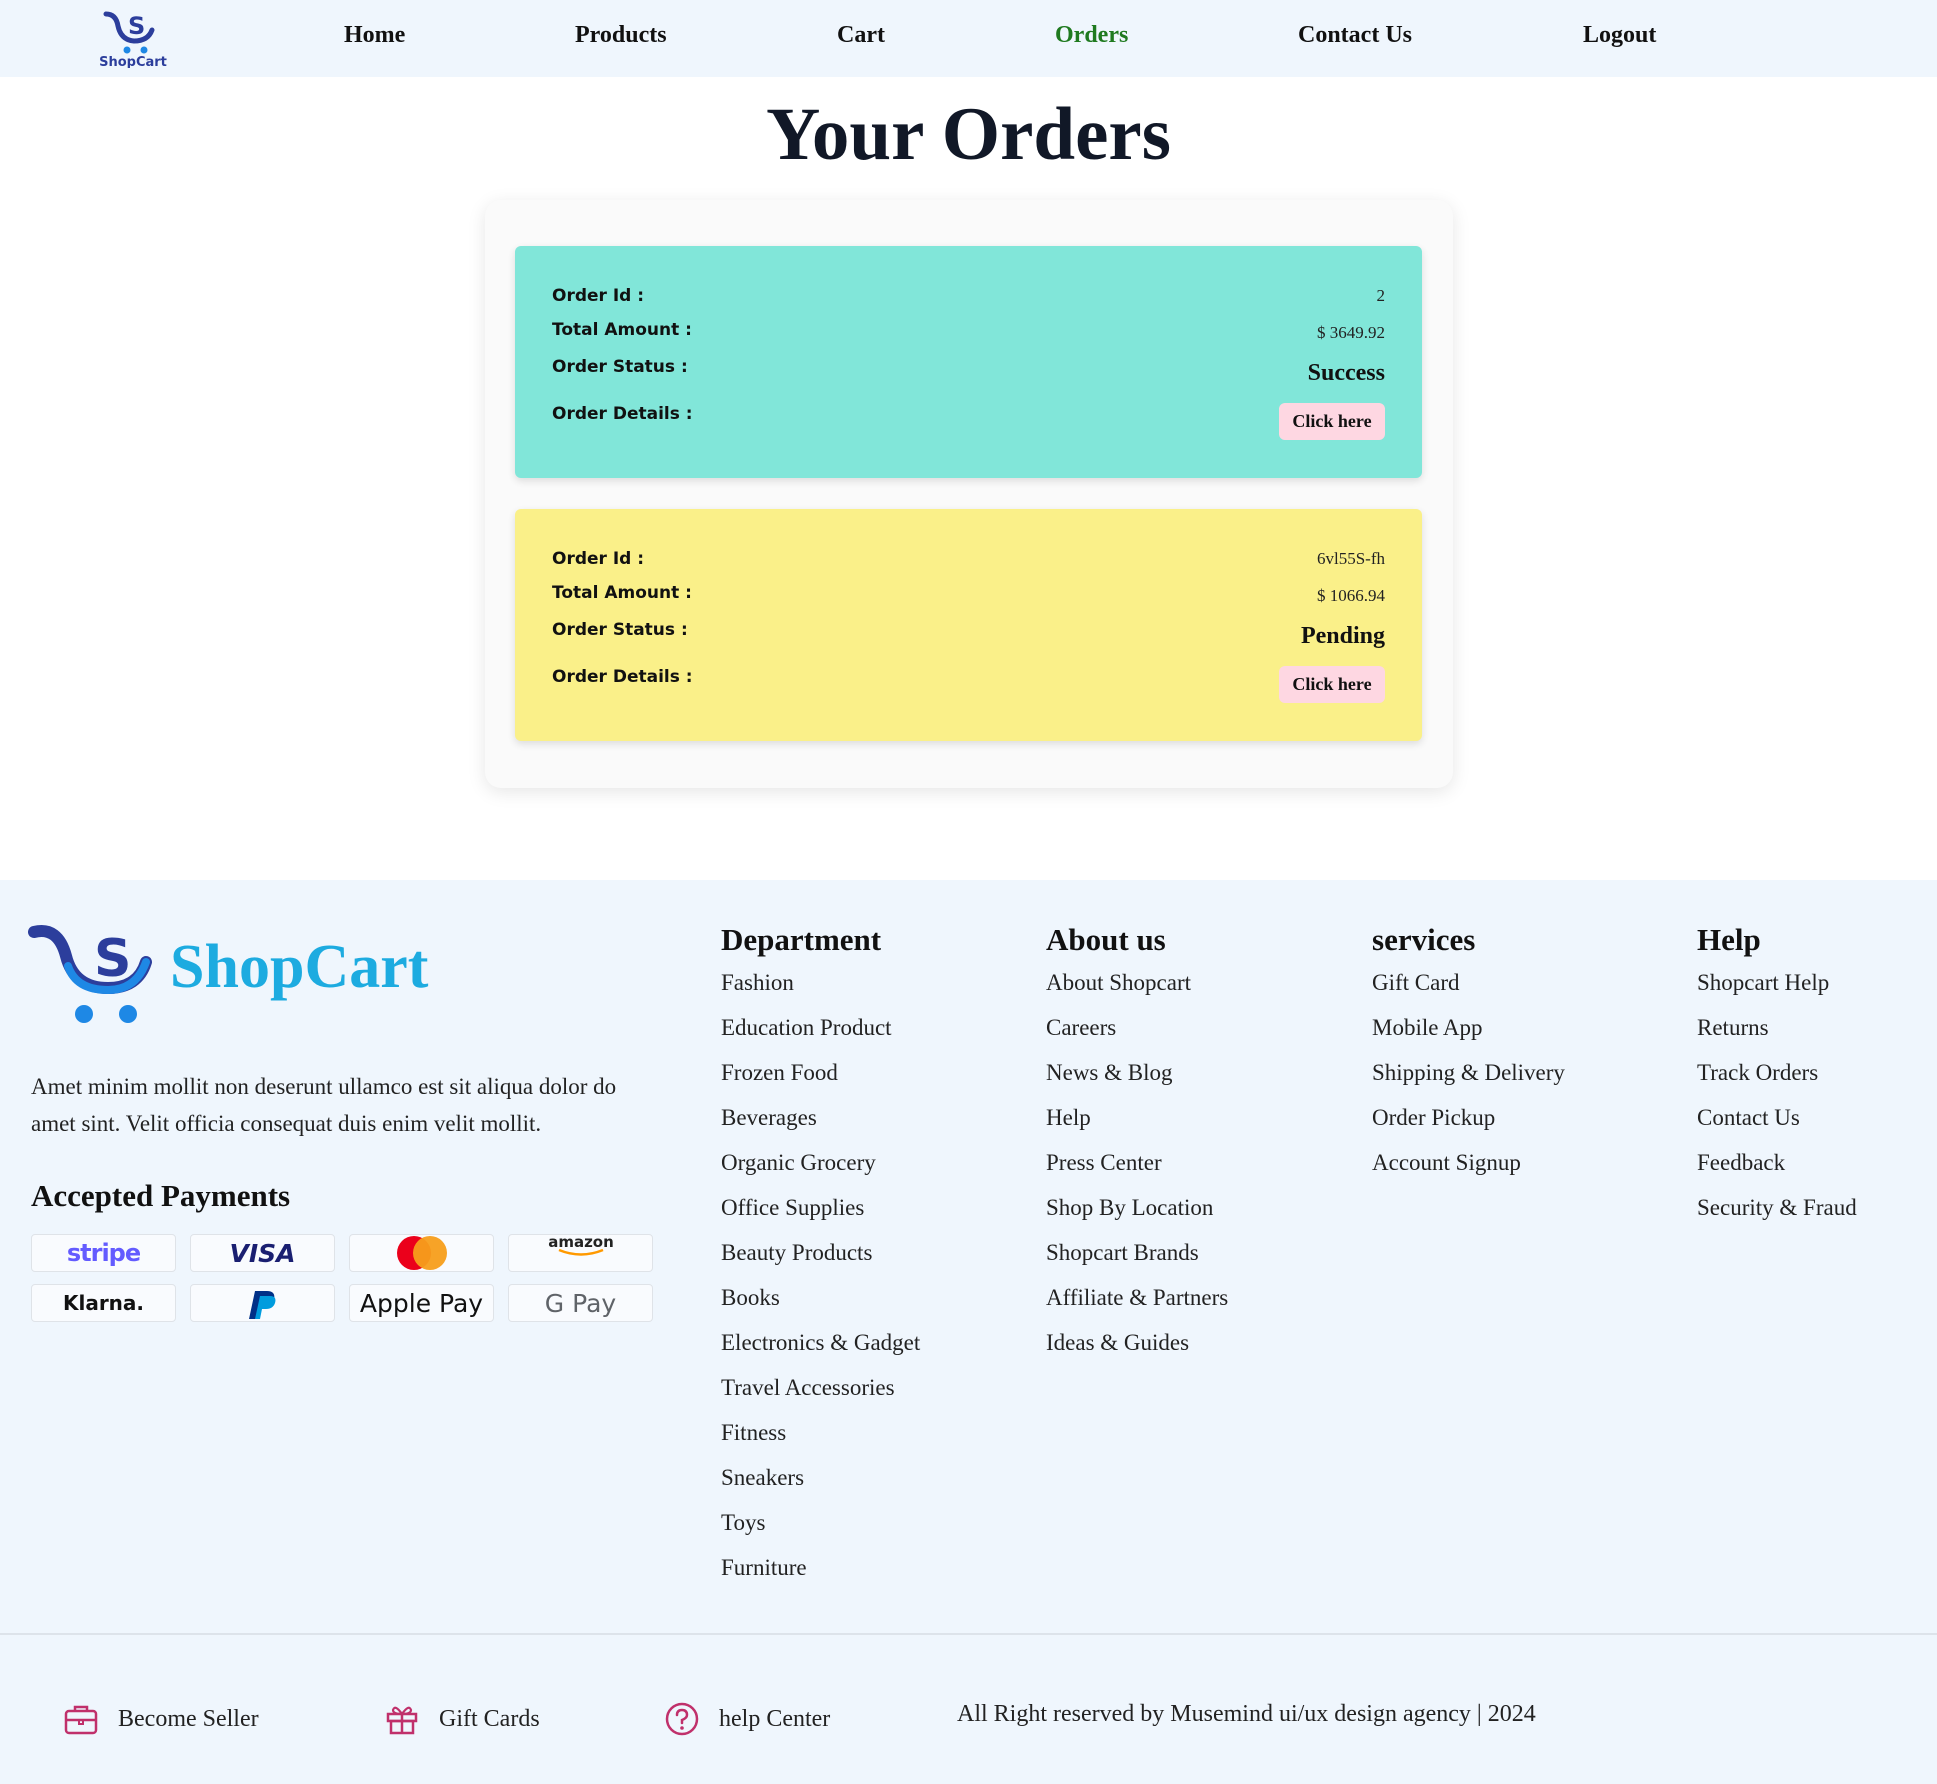 This screenshot has width=1937, height=1784. Describe the element at coordinates (421, 1303) in the screenshot. I see `apple-pay-logo: Apple Pay` at that location.